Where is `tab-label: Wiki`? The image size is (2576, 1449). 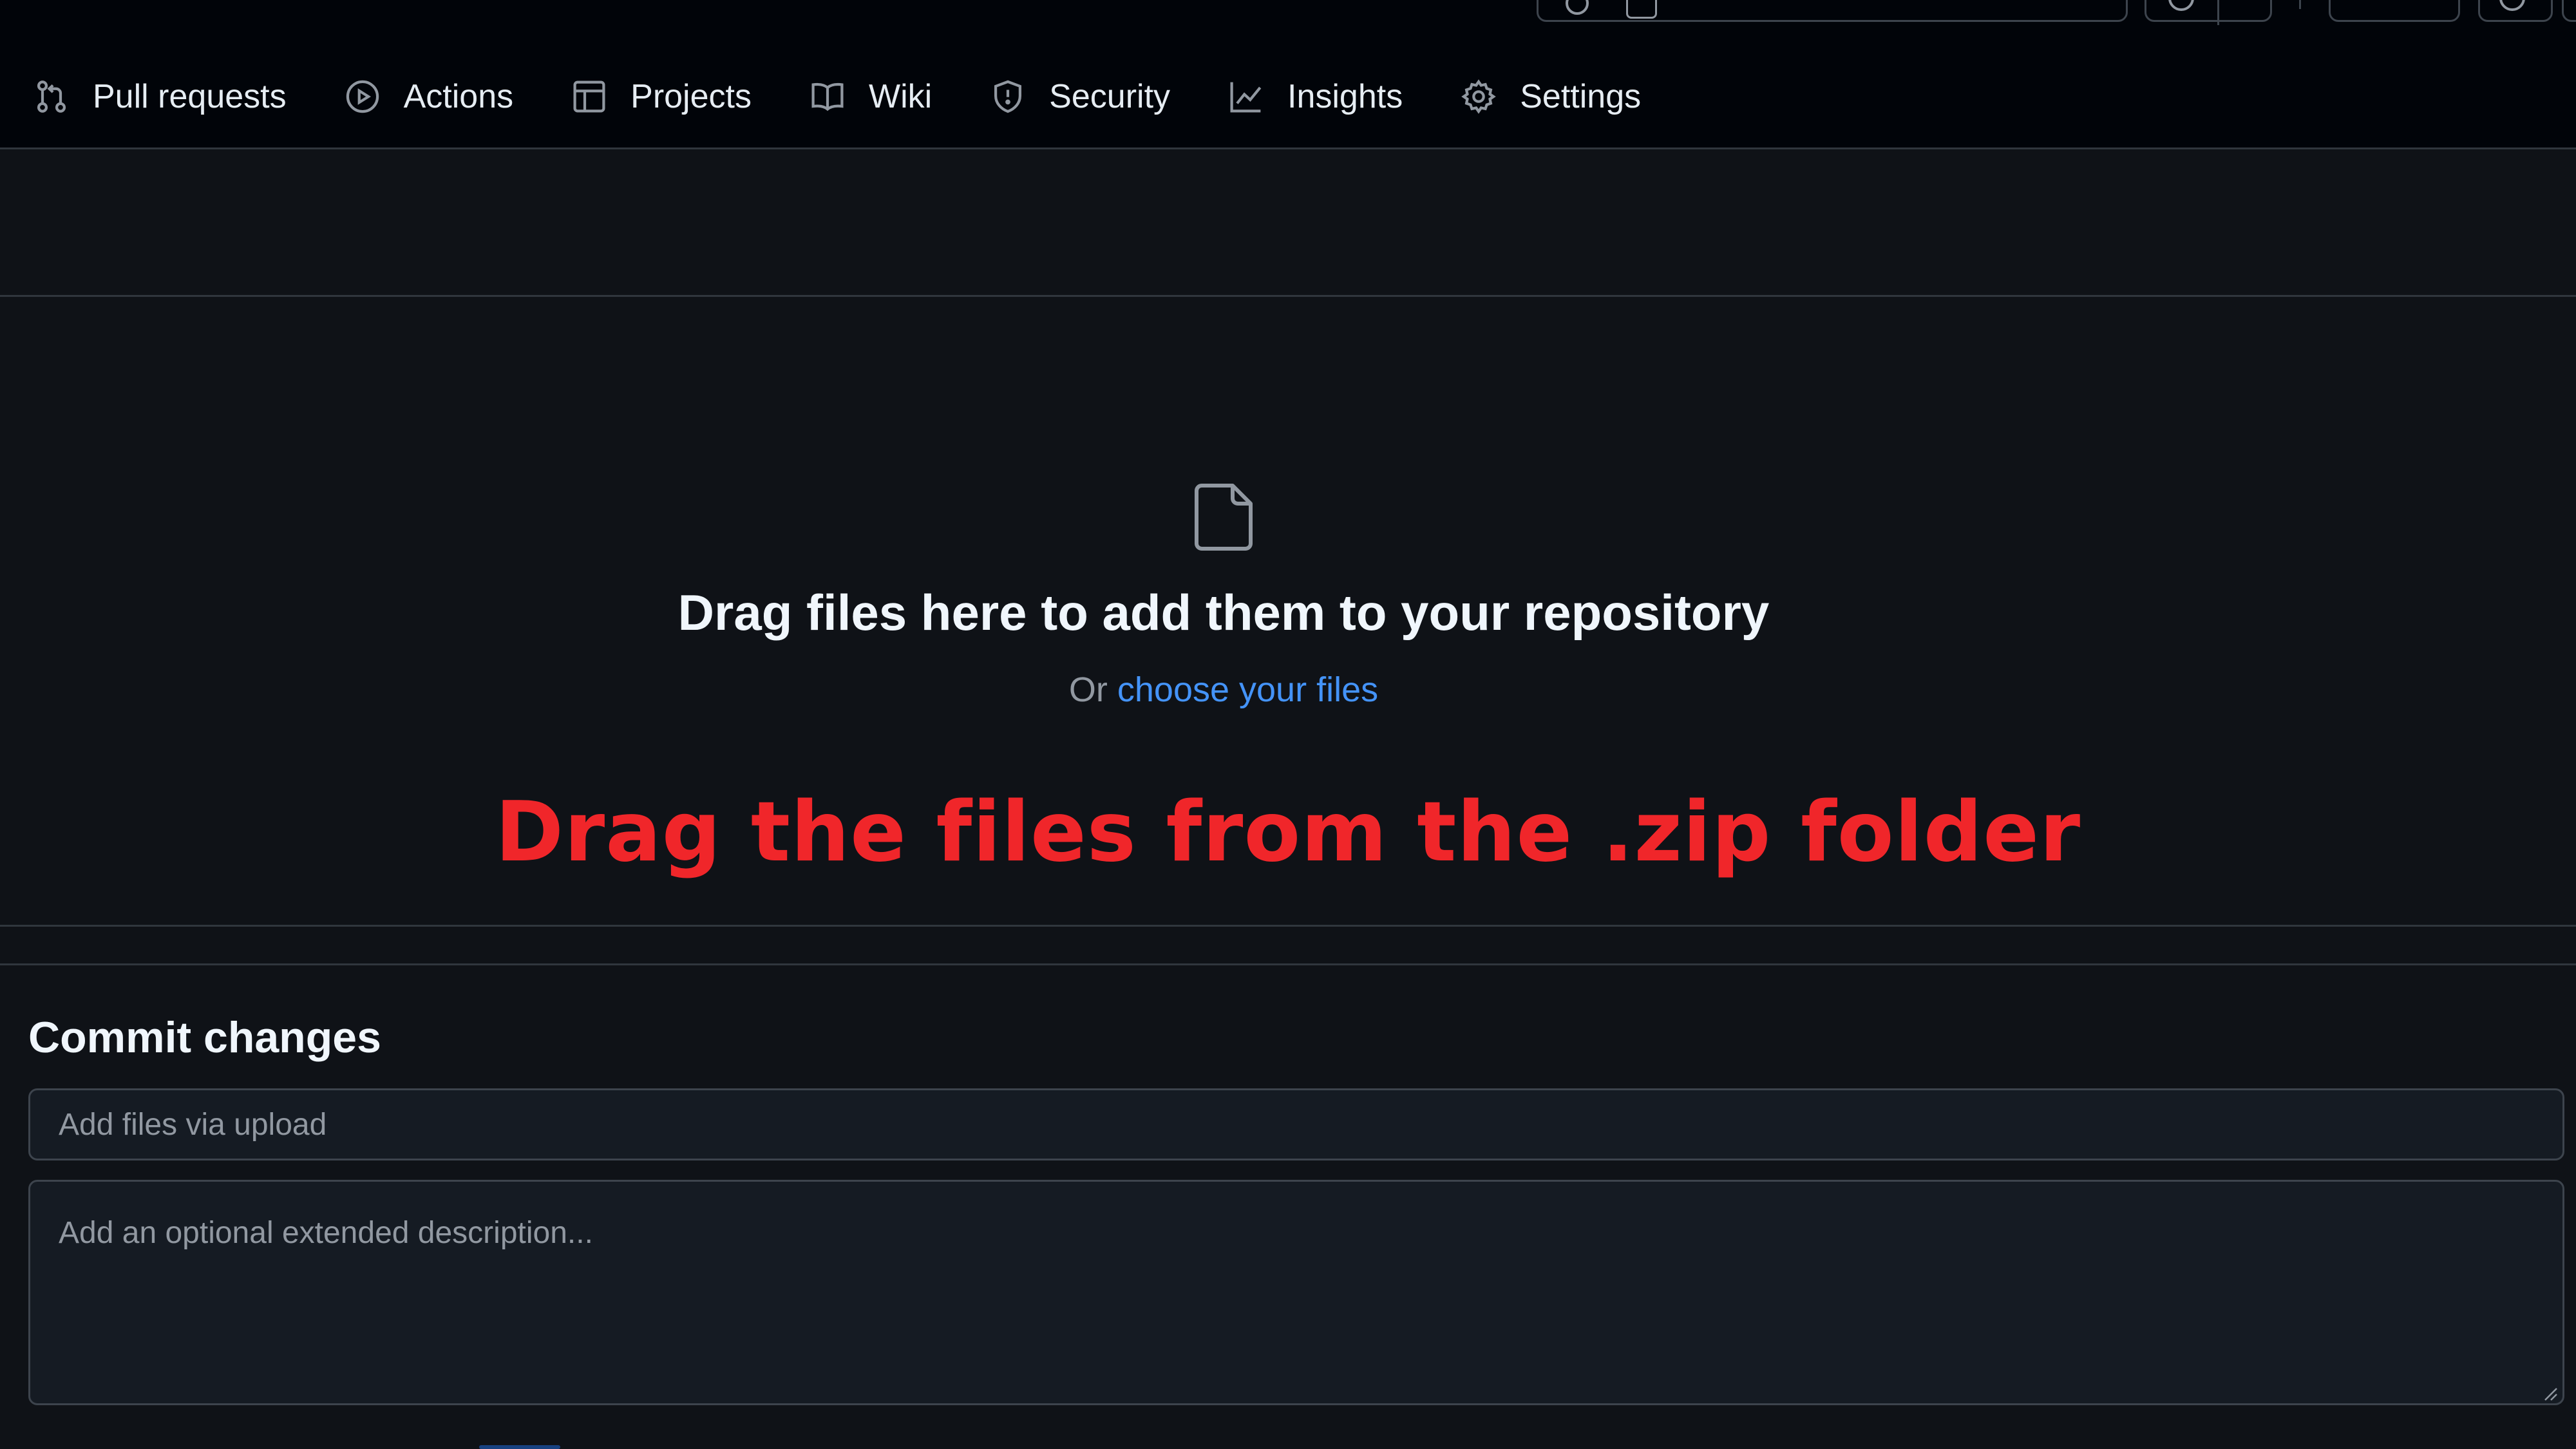
tab-label: Wiki is located at coordinates (901, 96).